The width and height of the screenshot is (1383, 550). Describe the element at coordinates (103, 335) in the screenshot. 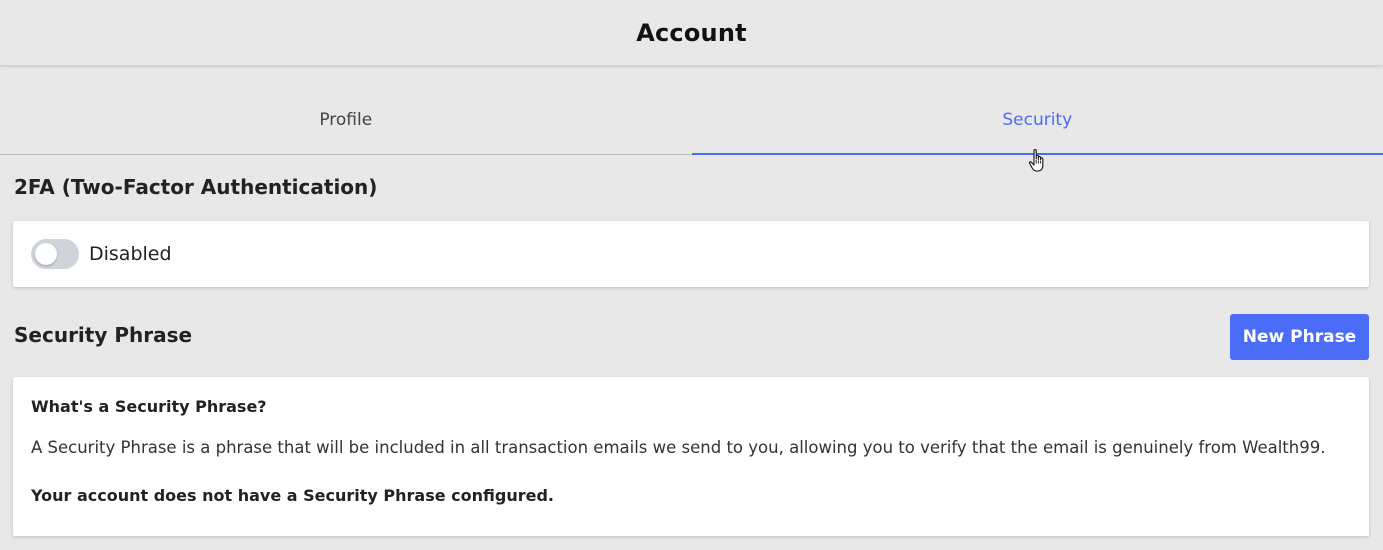

I see `security-phrase-title: Security Phrase` at that location.